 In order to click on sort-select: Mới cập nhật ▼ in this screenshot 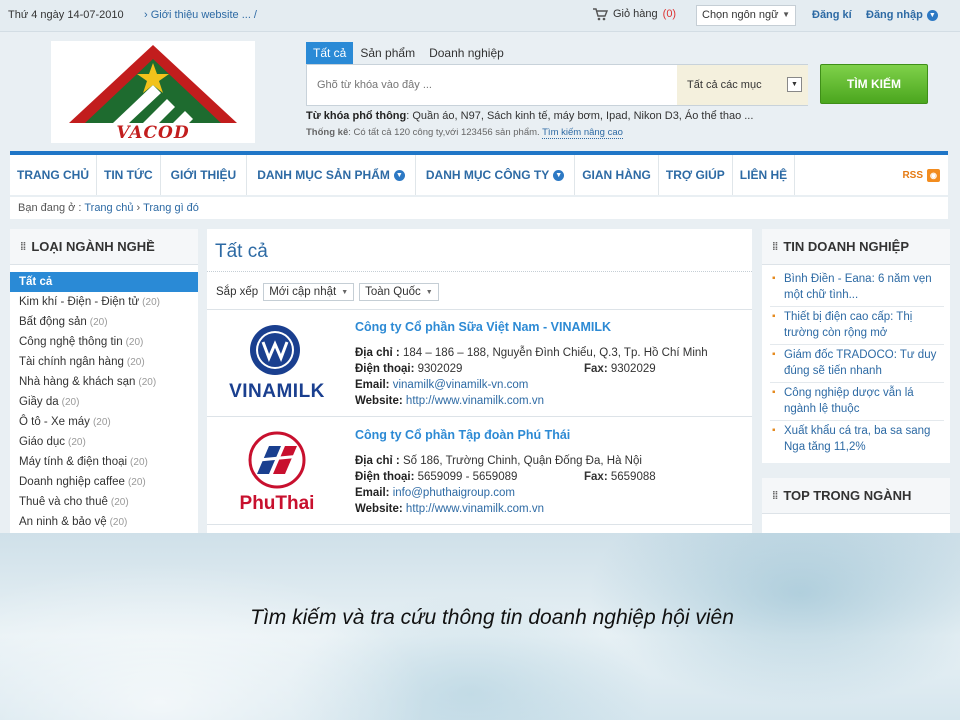, I will do `click(309, 292)`.